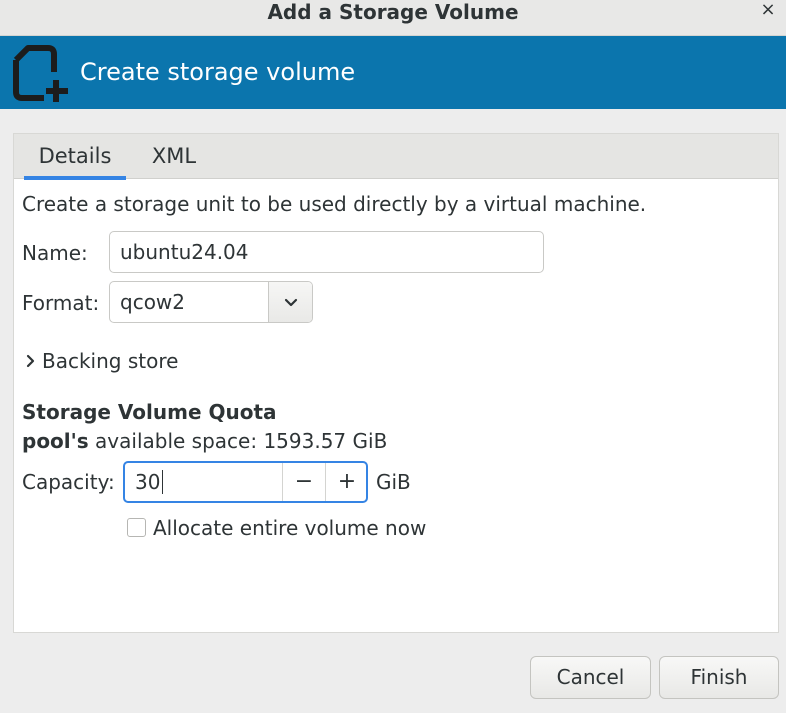 Image resolution: width=786 pixels, height=713 pixels. I want to click on format-dropdown-button, so click(290, 302).